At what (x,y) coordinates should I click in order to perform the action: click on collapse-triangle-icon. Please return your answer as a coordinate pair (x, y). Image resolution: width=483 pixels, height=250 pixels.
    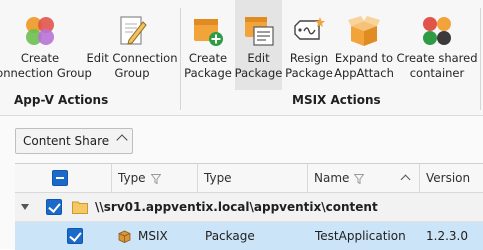
    Looking at the image, I should click on (25, 207).